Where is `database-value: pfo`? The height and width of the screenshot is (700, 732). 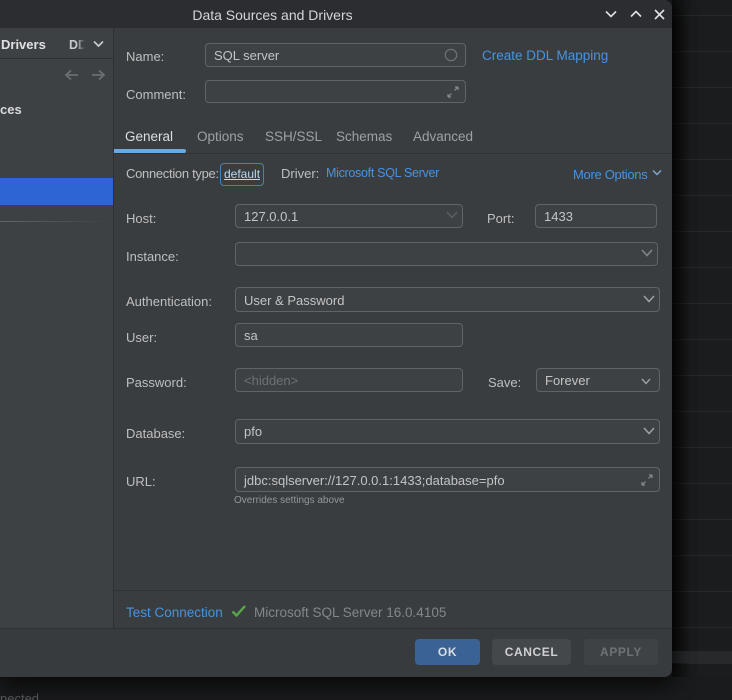 database-value: pfo is located at coordinates (253, 431).